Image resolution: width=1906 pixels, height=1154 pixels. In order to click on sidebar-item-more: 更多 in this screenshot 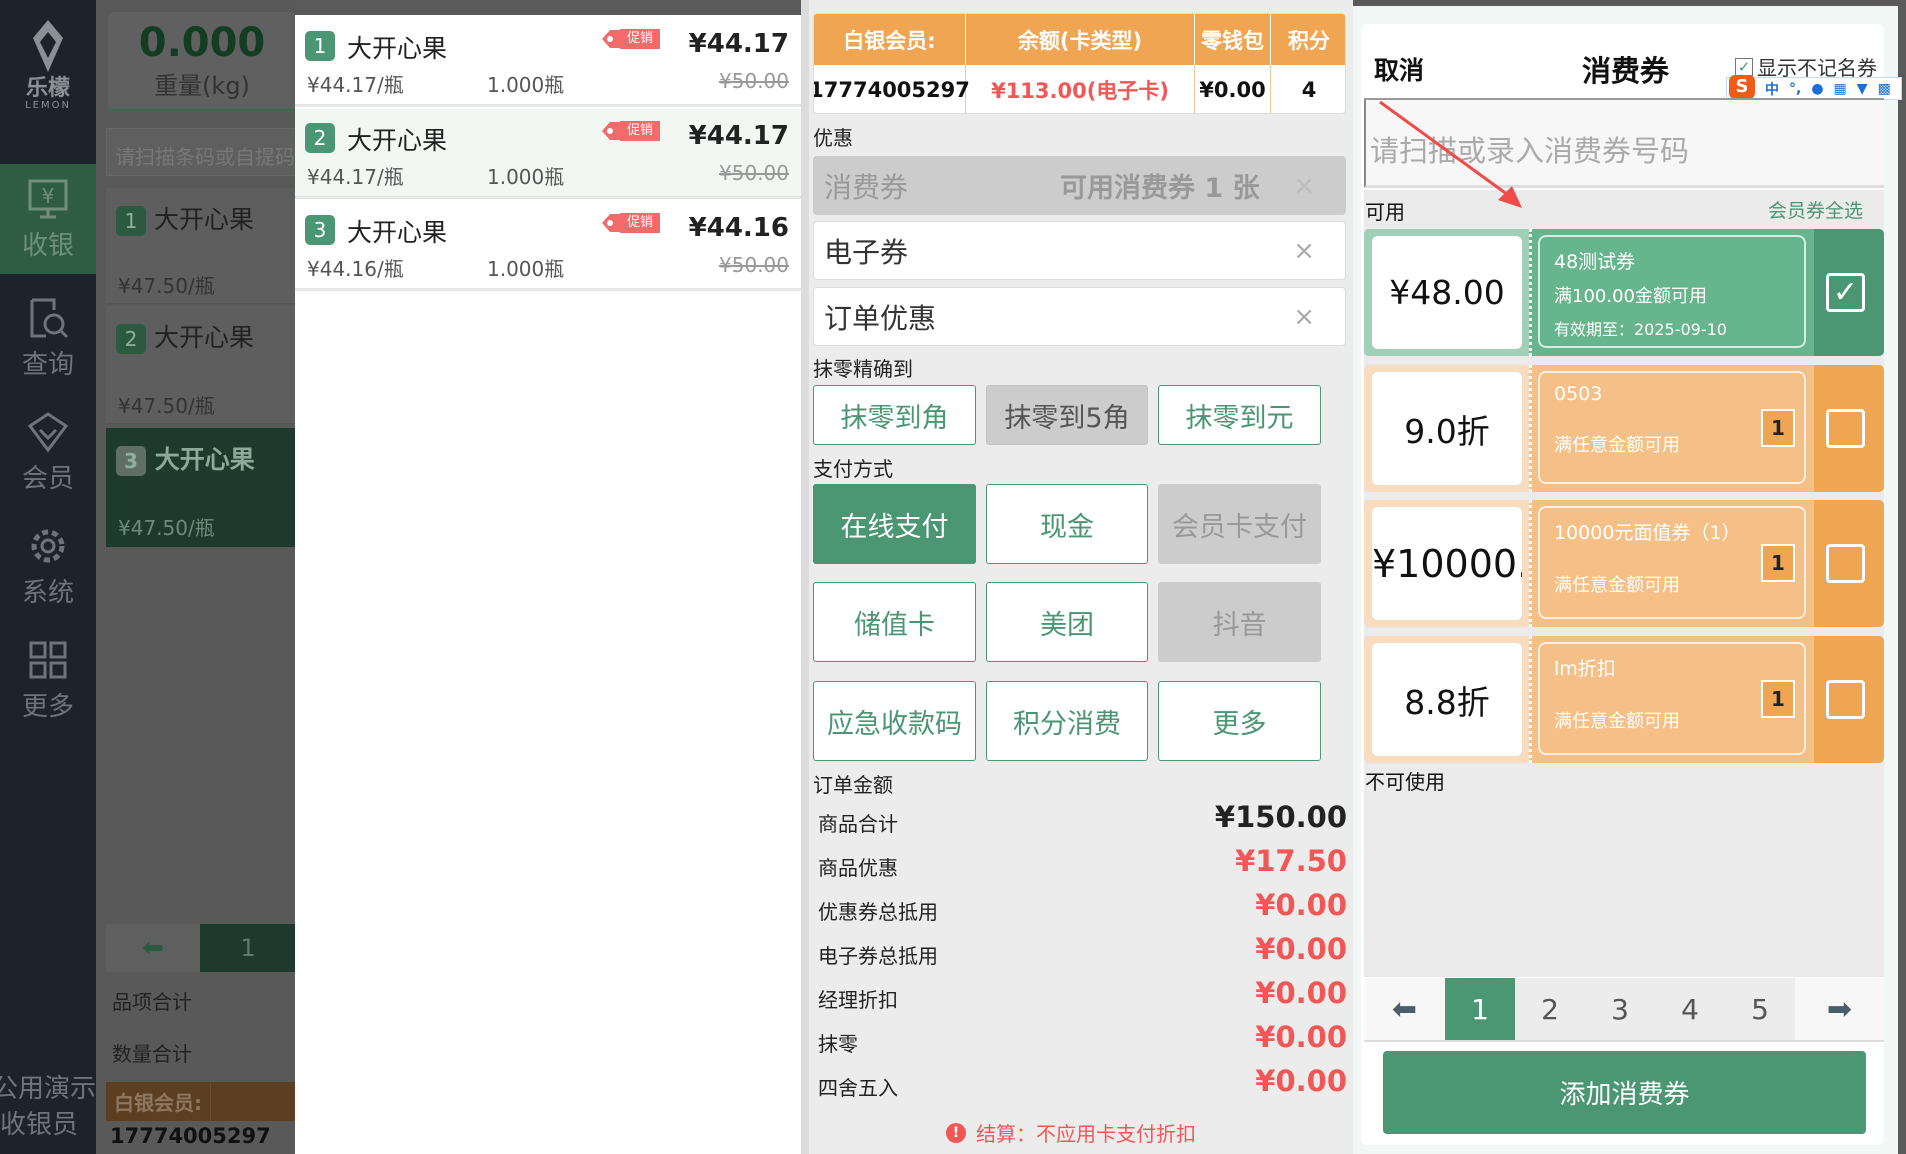, I will do `click(48, 680)`.